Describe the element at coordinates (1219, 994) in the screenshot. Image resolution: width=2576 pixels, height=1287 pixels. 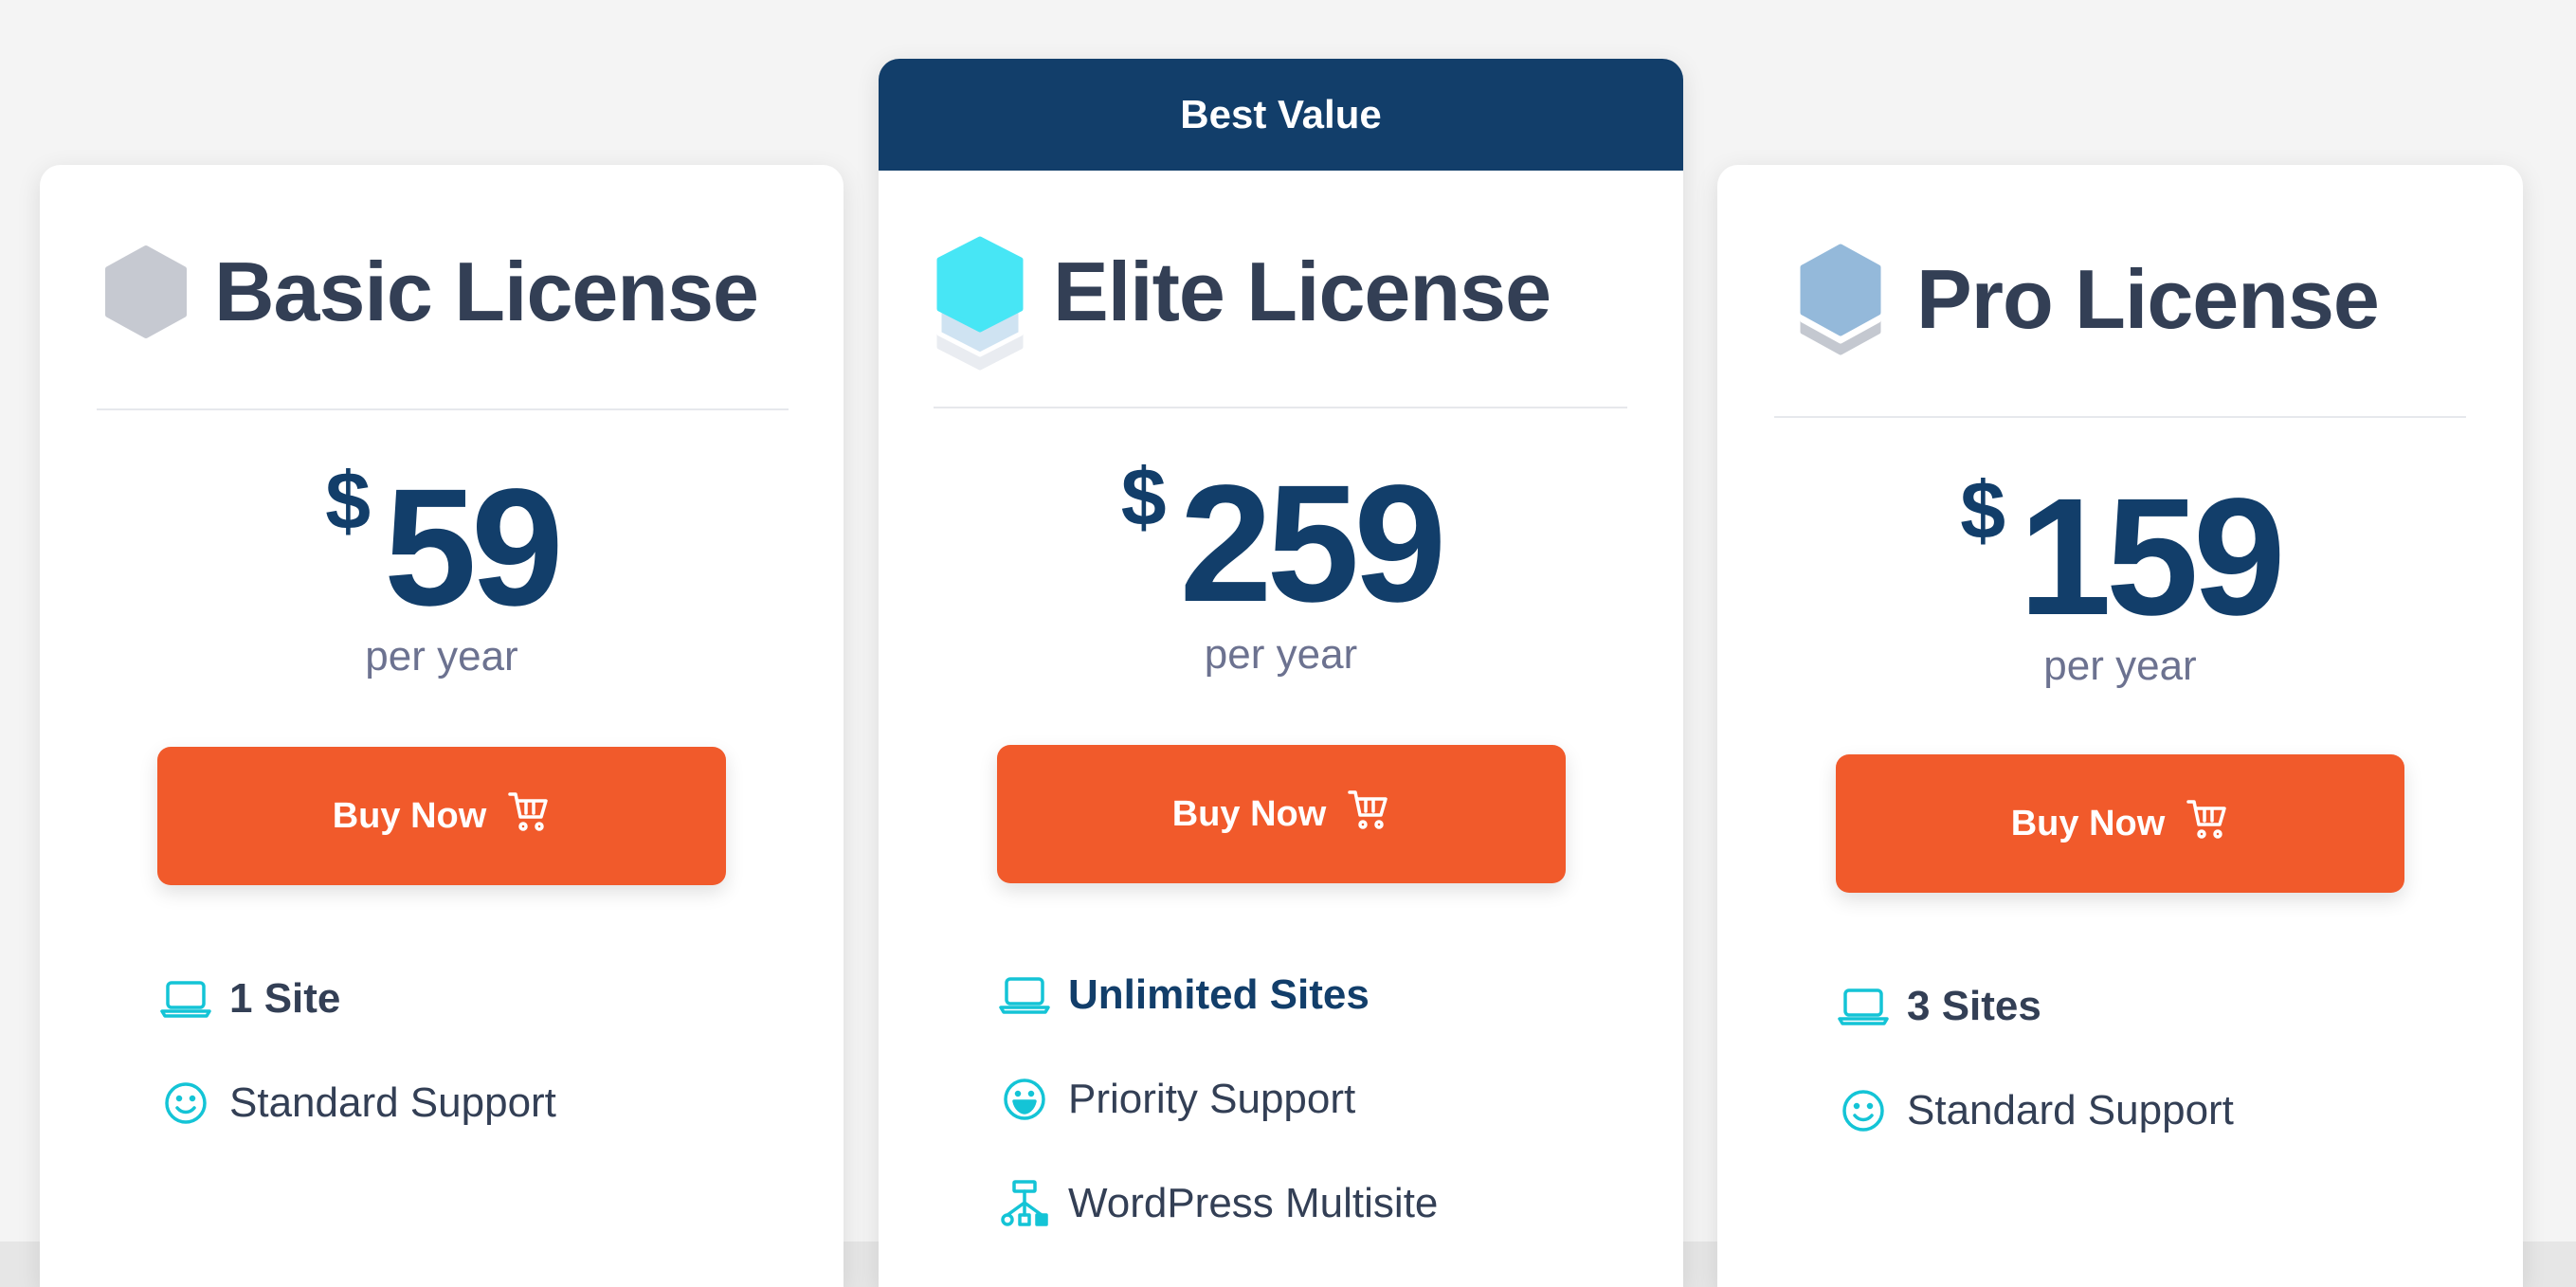
I see `feature-label: Unlimited Sites` at that location.